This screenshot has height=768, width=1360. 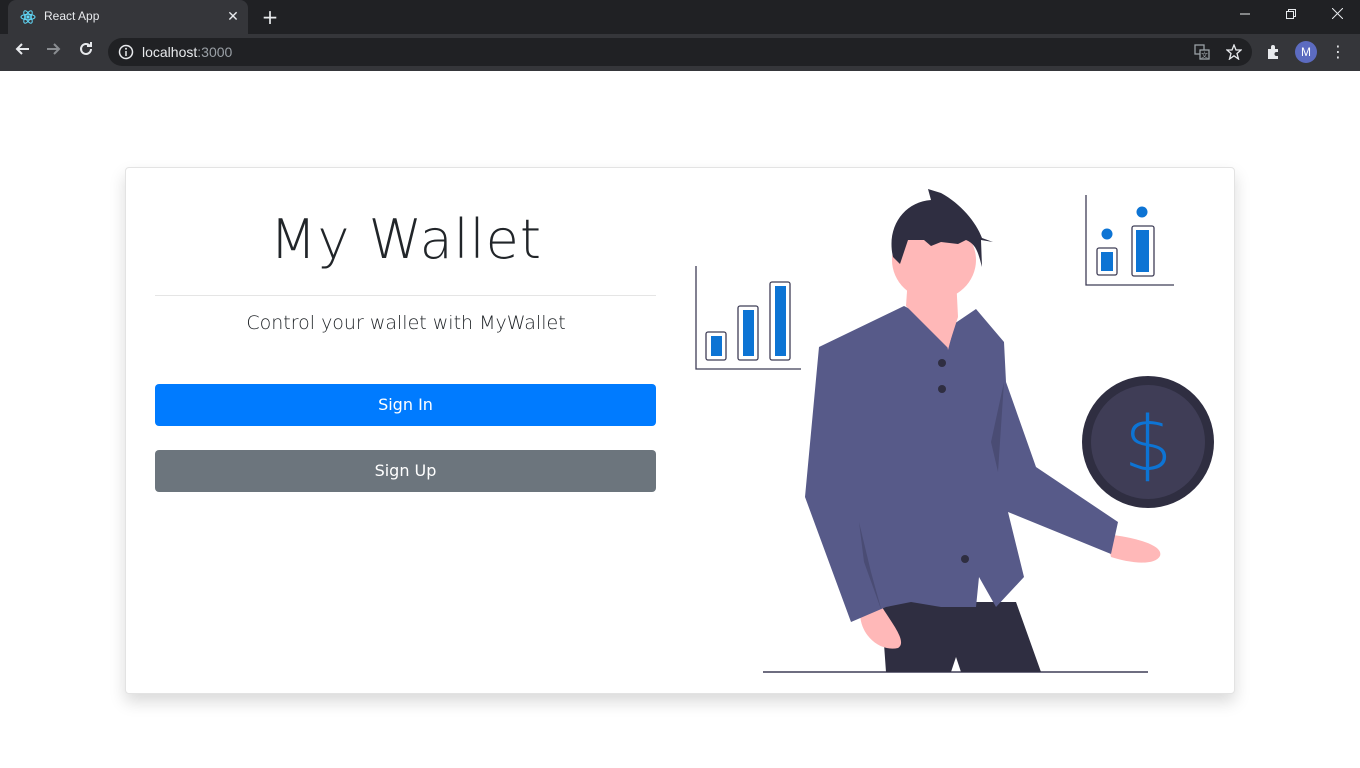 What do you see at coordinates (54, 49) in the screenshot?
I see `forward-arrow-icon` at bounding box center [54, 49].